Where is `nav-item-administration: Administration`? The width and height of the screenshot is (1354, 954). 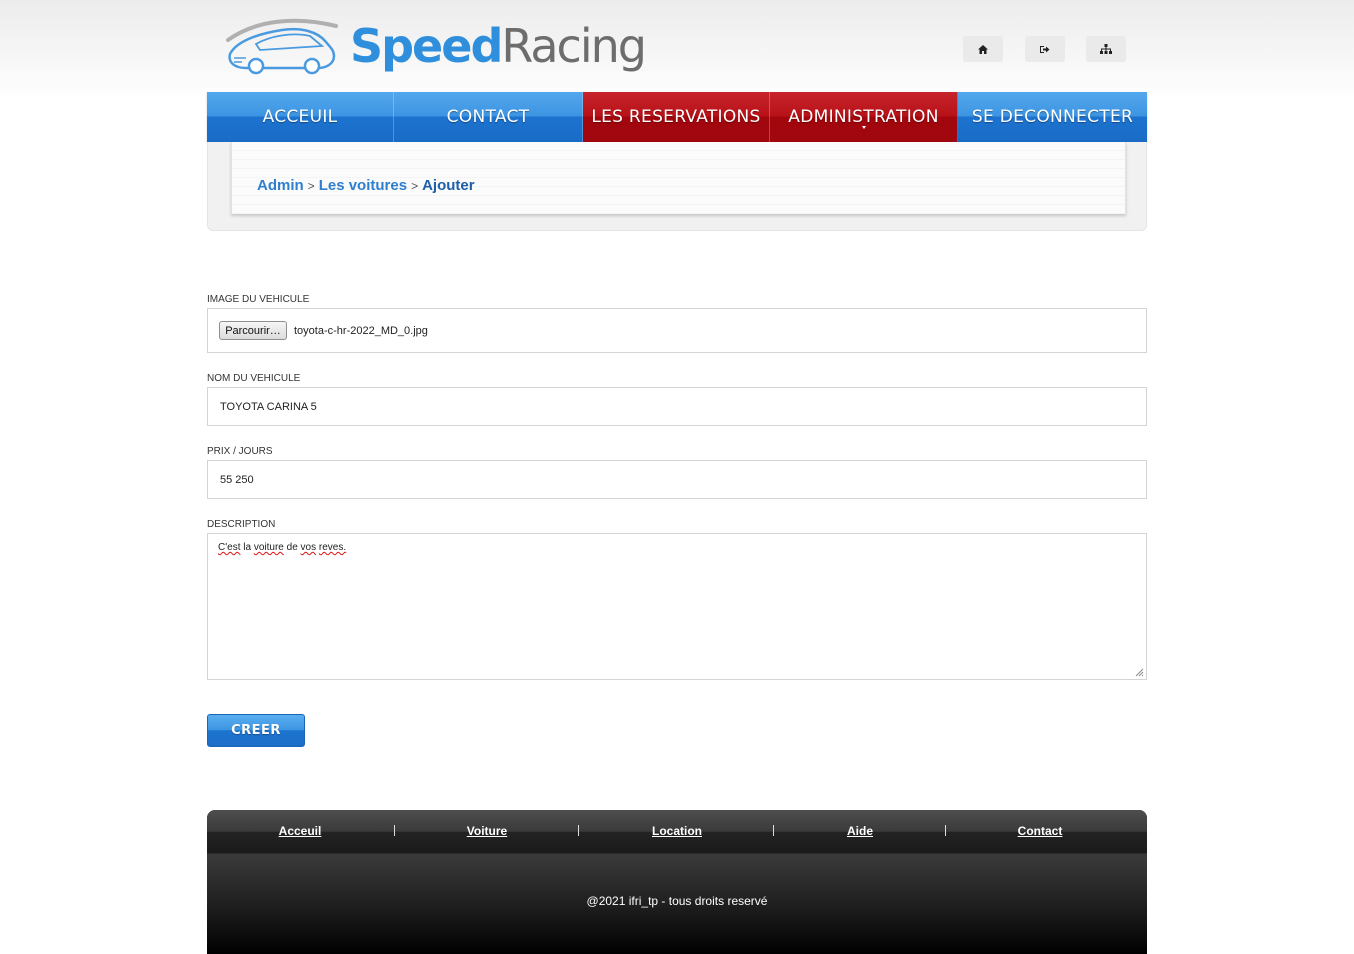
nav-item-administration: Administration is located at coordinates (864, 117).